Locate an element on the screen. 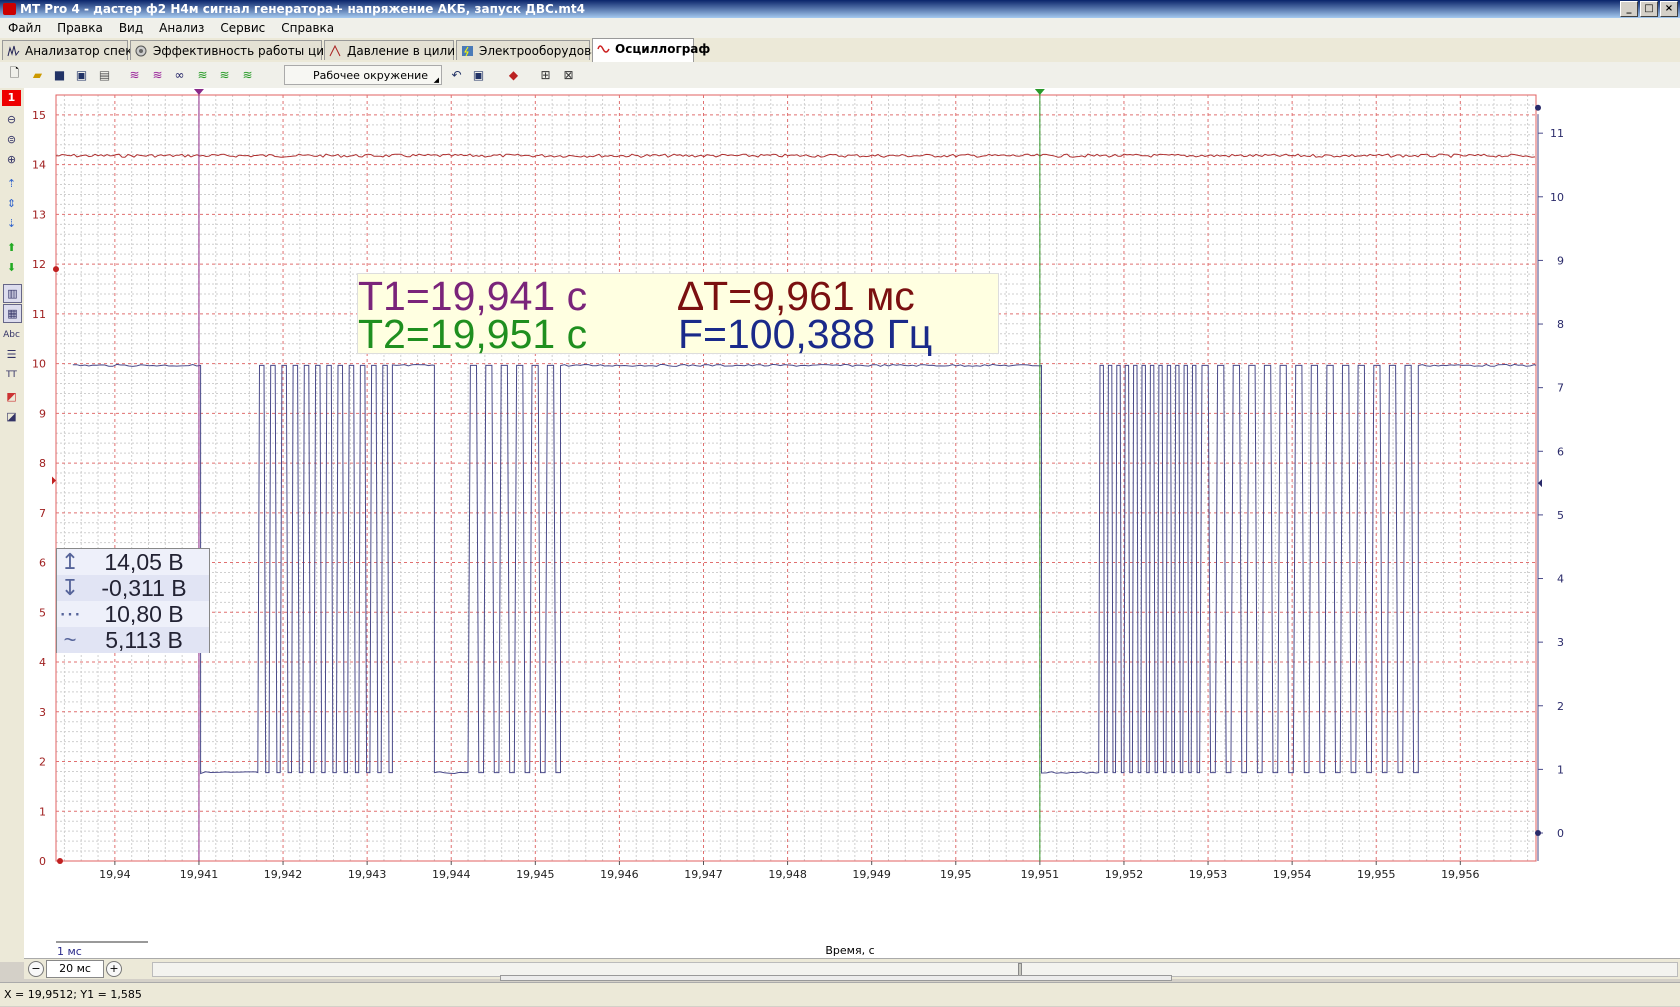 Image resolution: width=1680 pixels, height=1007 pixels. chart-mode-2-icon: ◪ is located at coordinates (11, 416).